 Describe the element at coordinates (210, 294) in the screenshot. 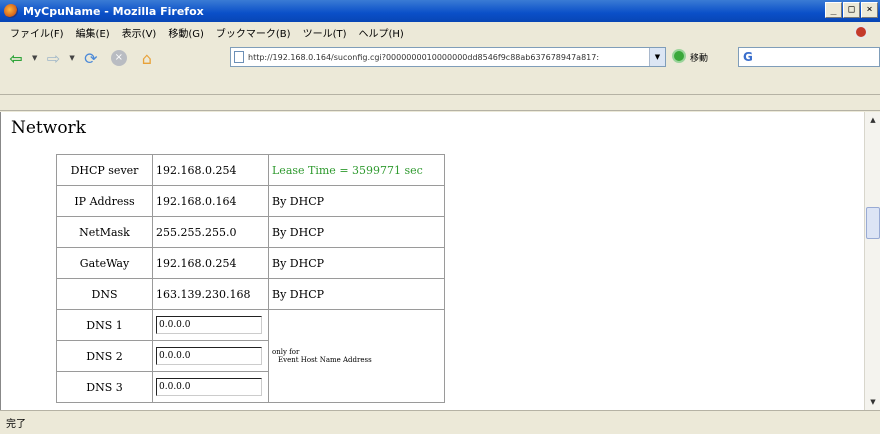

I see `row-value: 163.139.230.168` at that location.